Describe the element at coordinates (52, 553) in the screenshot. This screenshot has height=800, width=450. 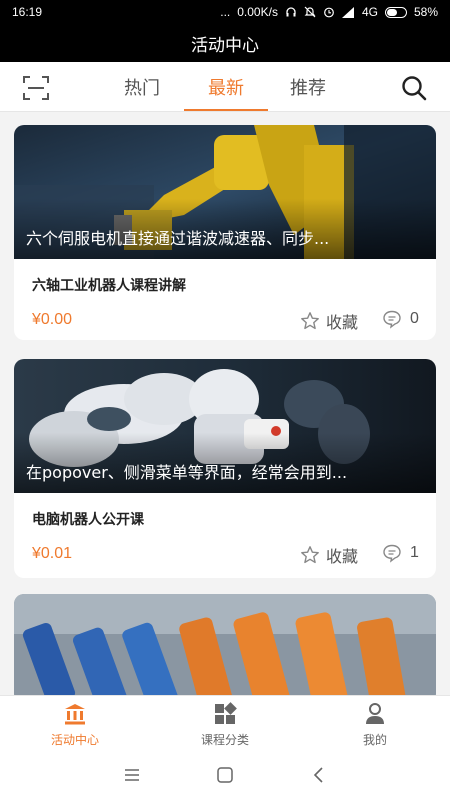
I see `course-price: ¥0.01` at that location.